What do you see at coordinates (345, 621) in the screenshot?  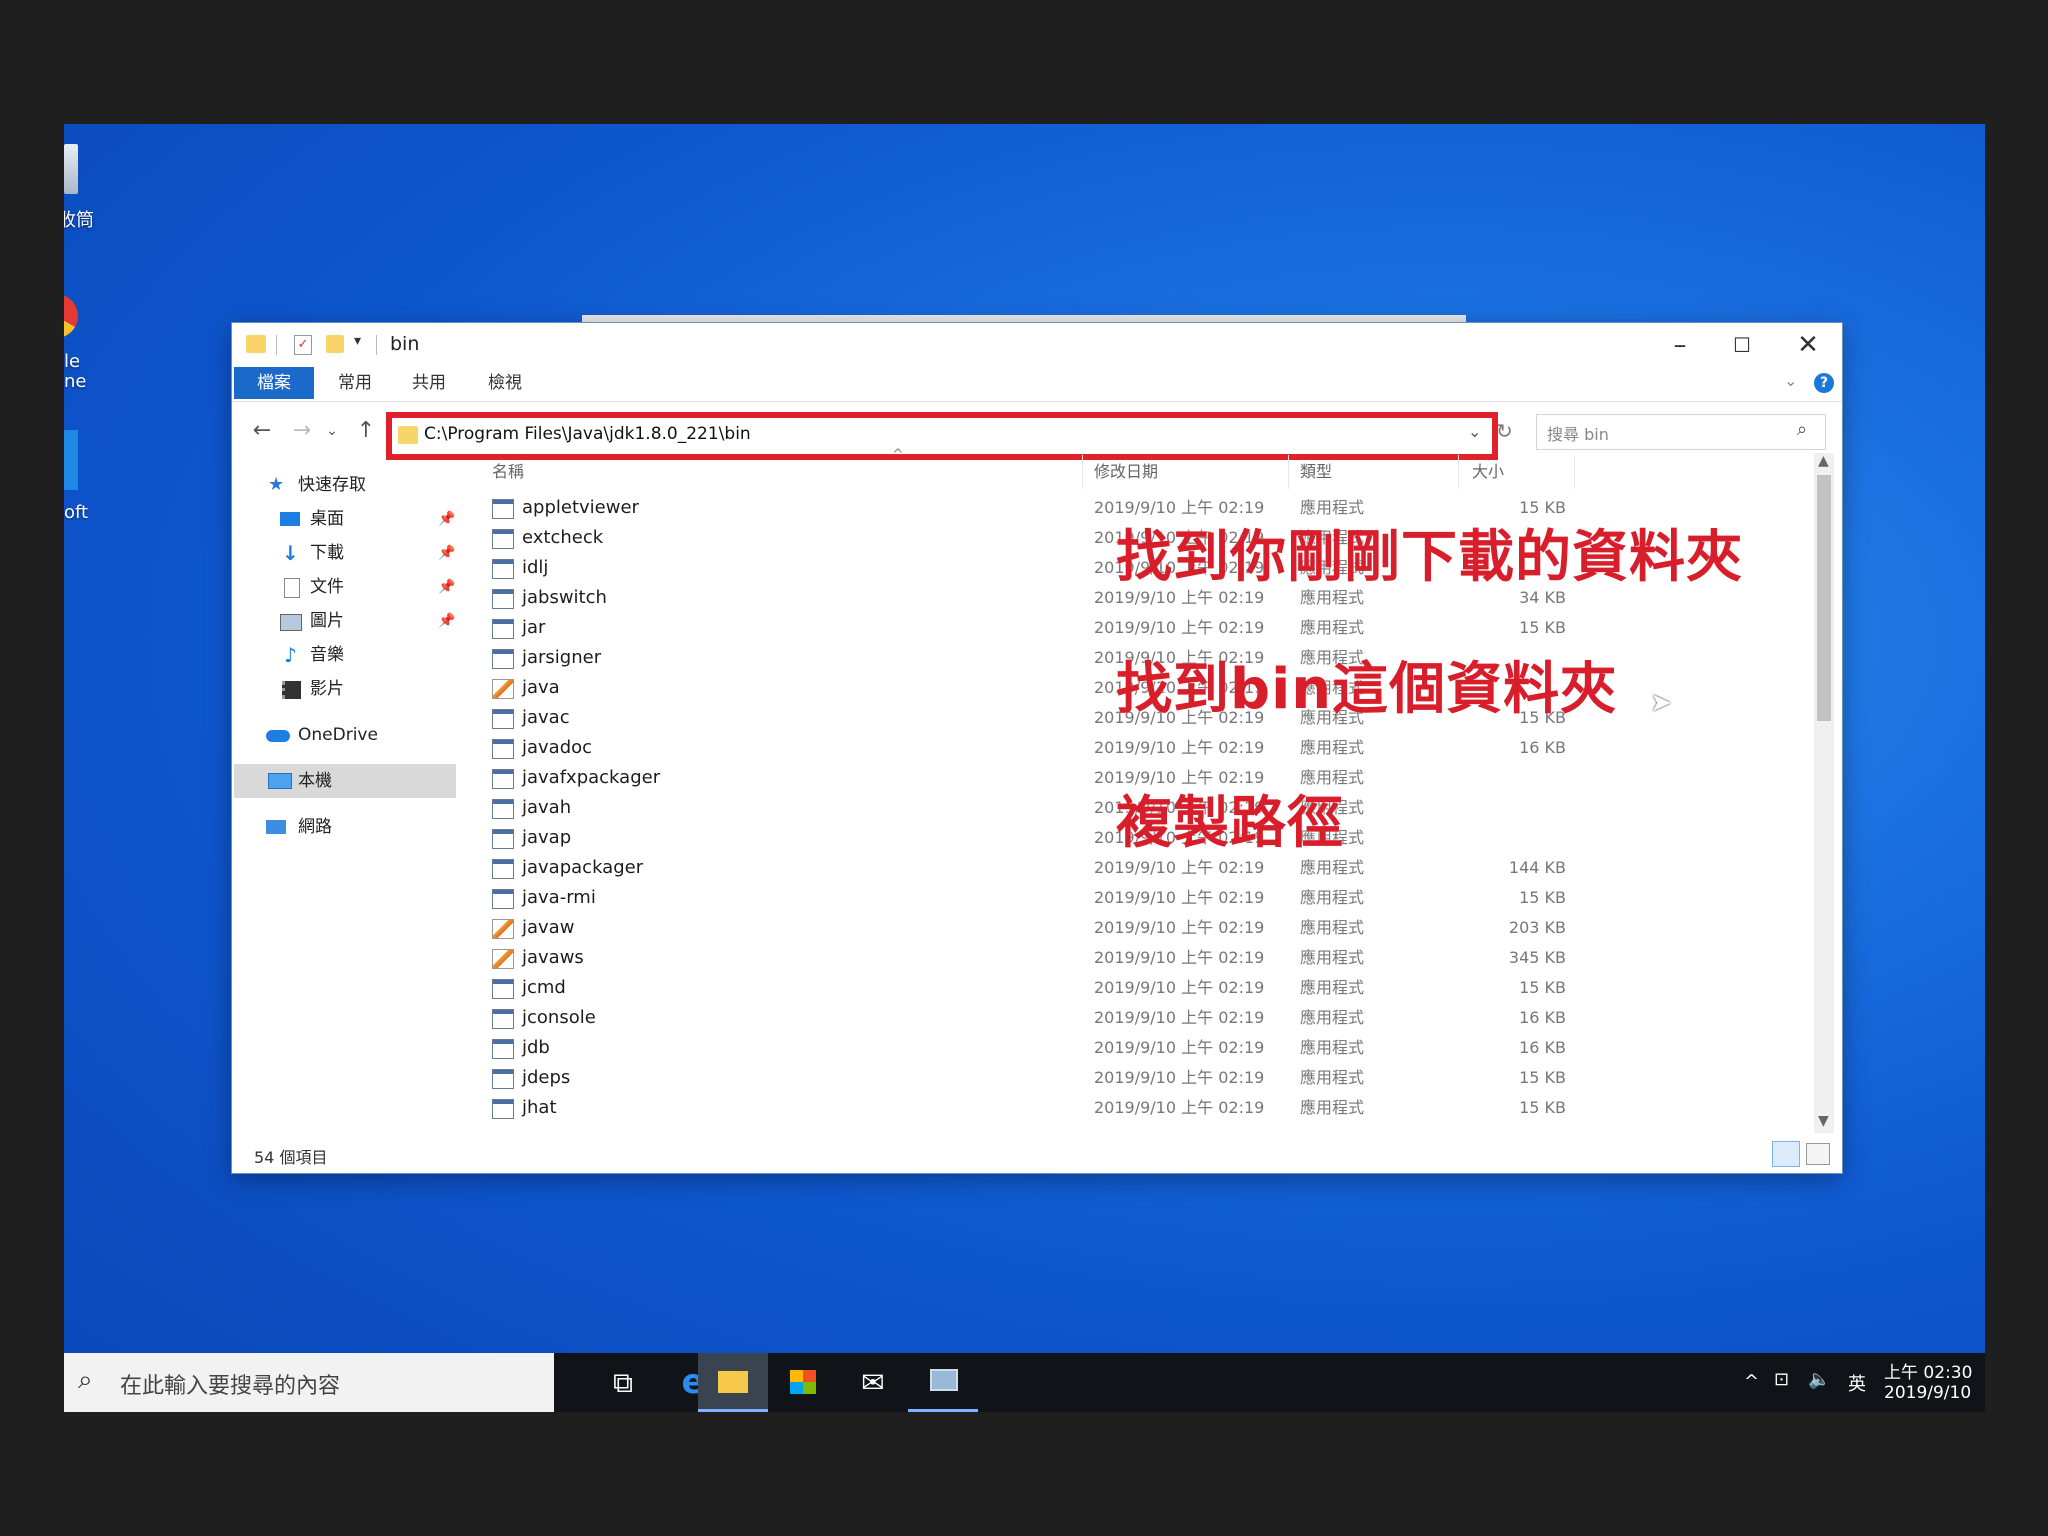 I see `nav-pictures: 圖片 📌` at bounding box center [345, 621].